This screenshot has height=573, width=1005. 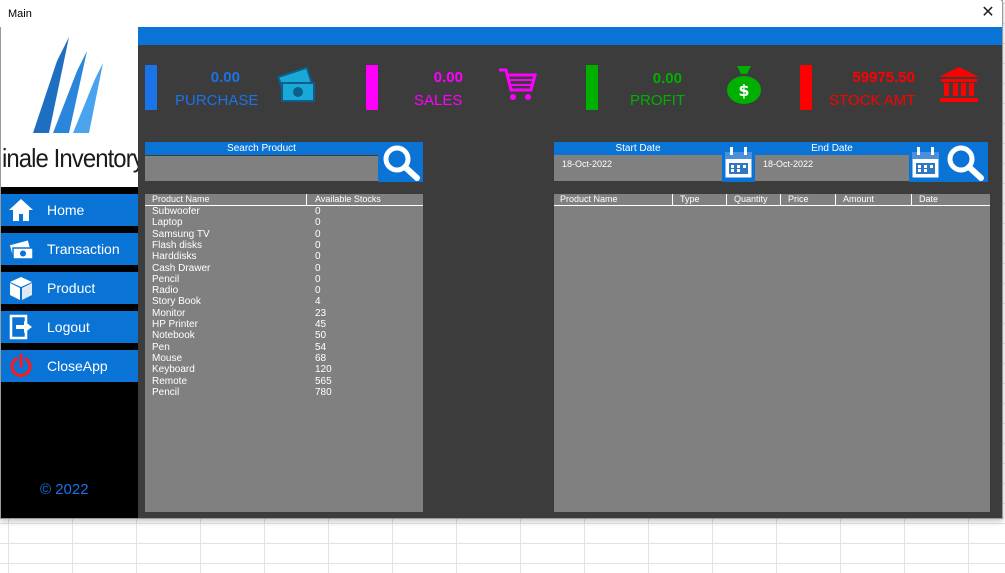 I want to click on table-row: Harddisks 0, so click(x=284, y=256).